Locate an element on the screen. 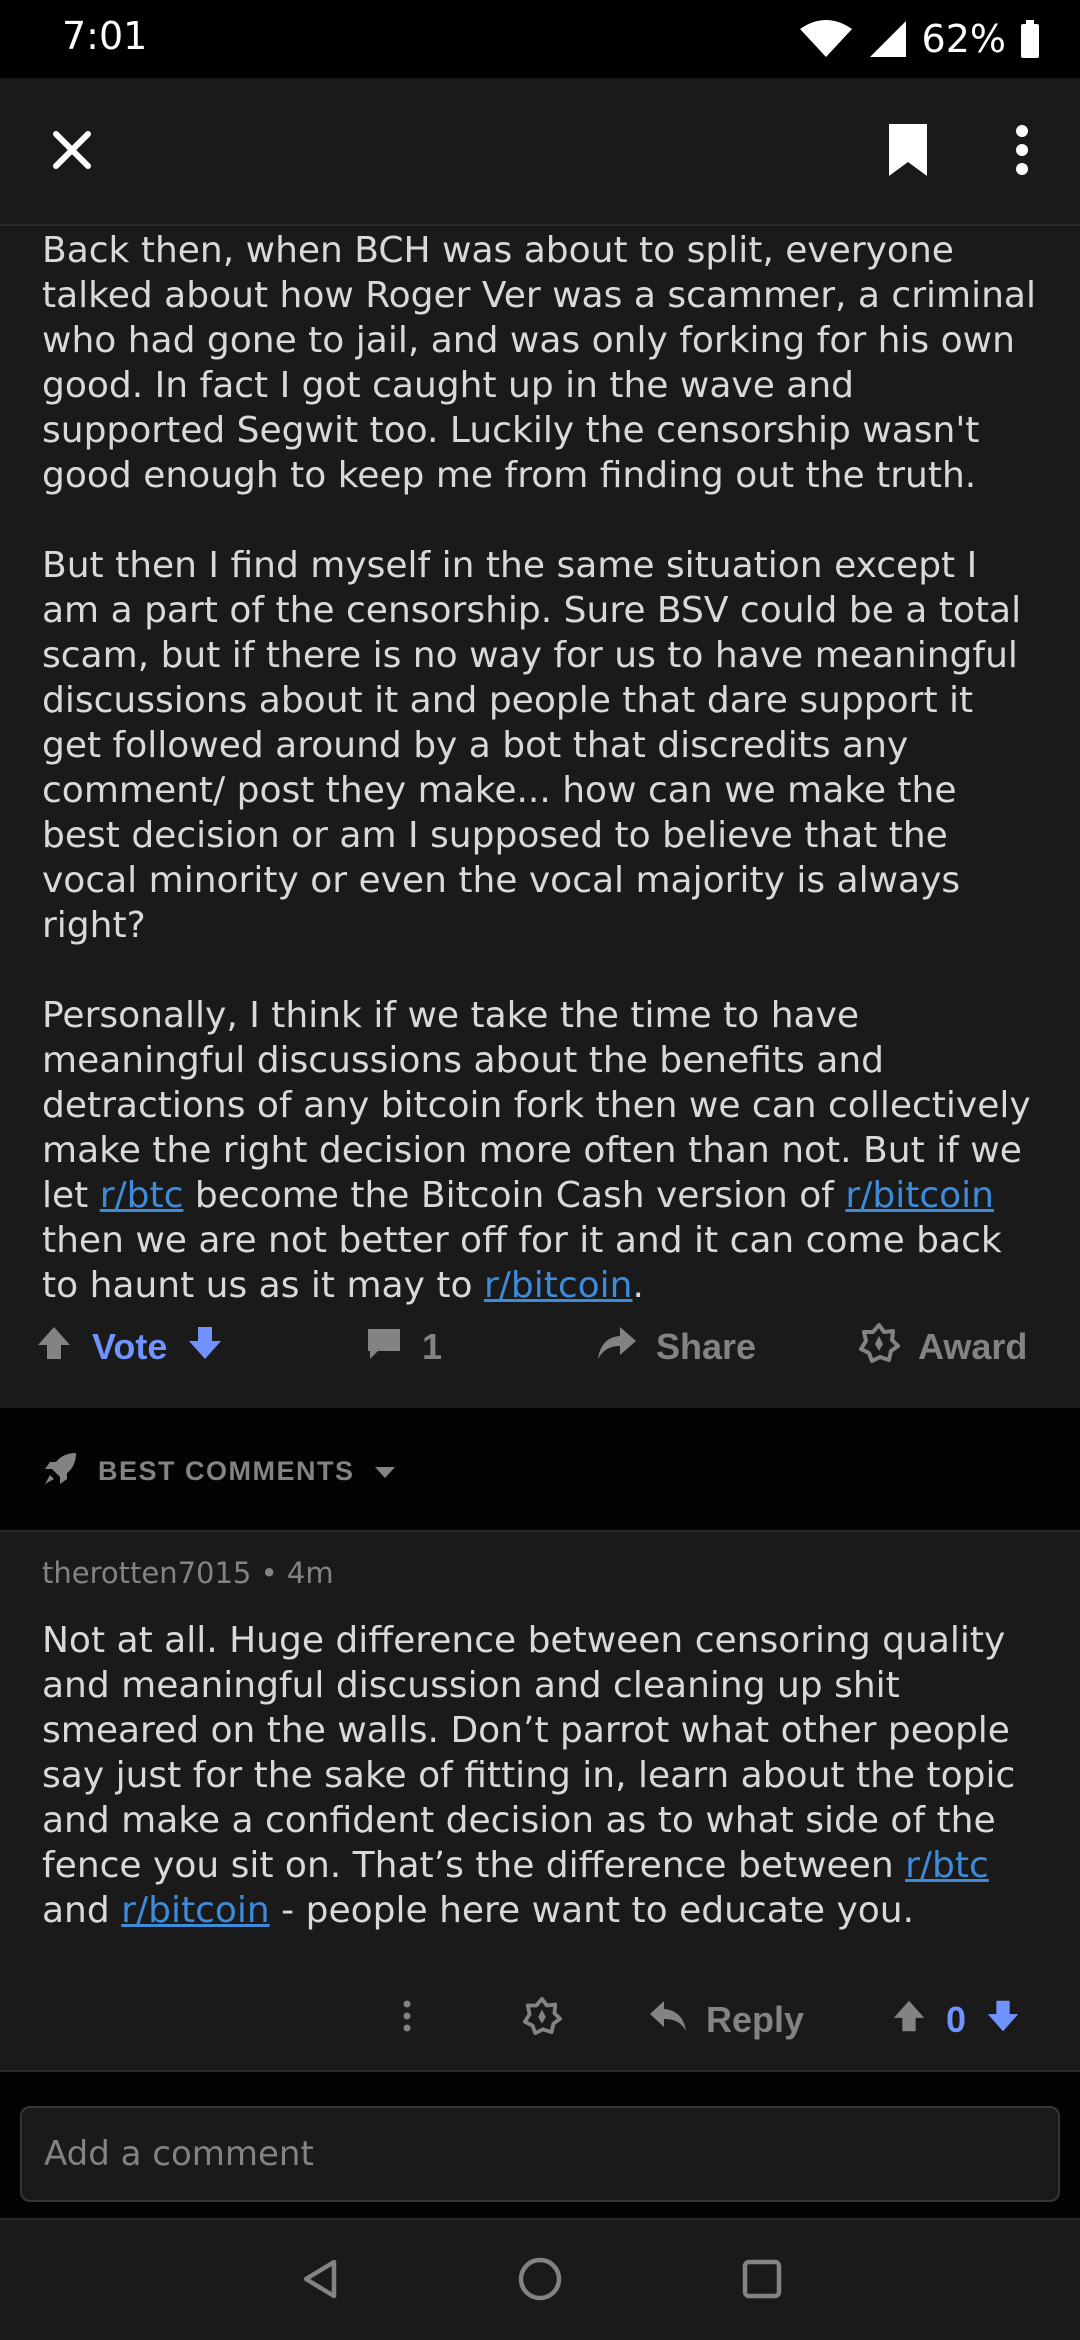 This screenshot has height=2340, width=1080. vote-group: Vote is located at coordinates (129, 1347).